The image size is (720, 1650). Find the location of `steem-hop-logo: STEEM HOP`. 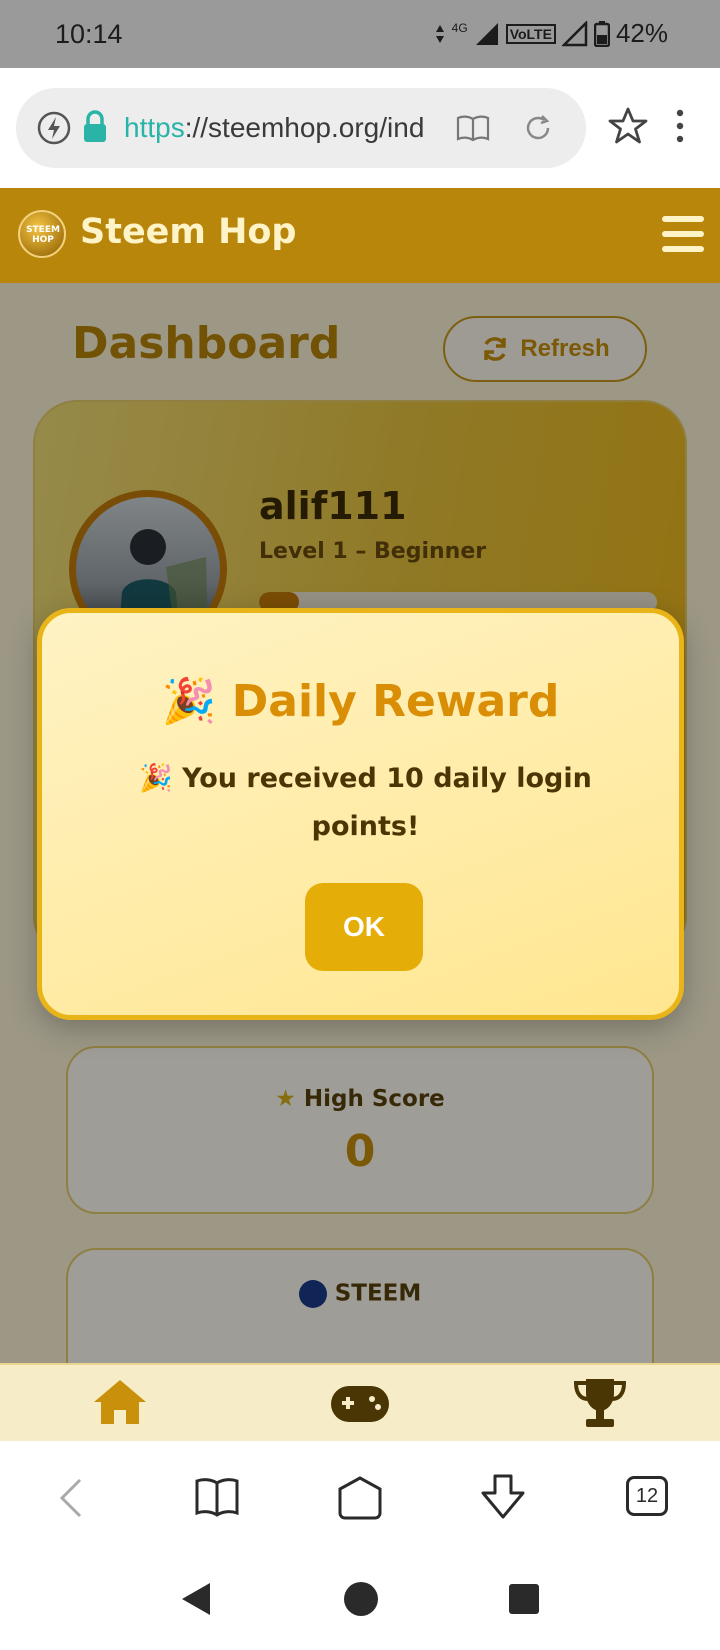

steem-hop-logo: STEEM HOP is located at coordinates (42, 234).